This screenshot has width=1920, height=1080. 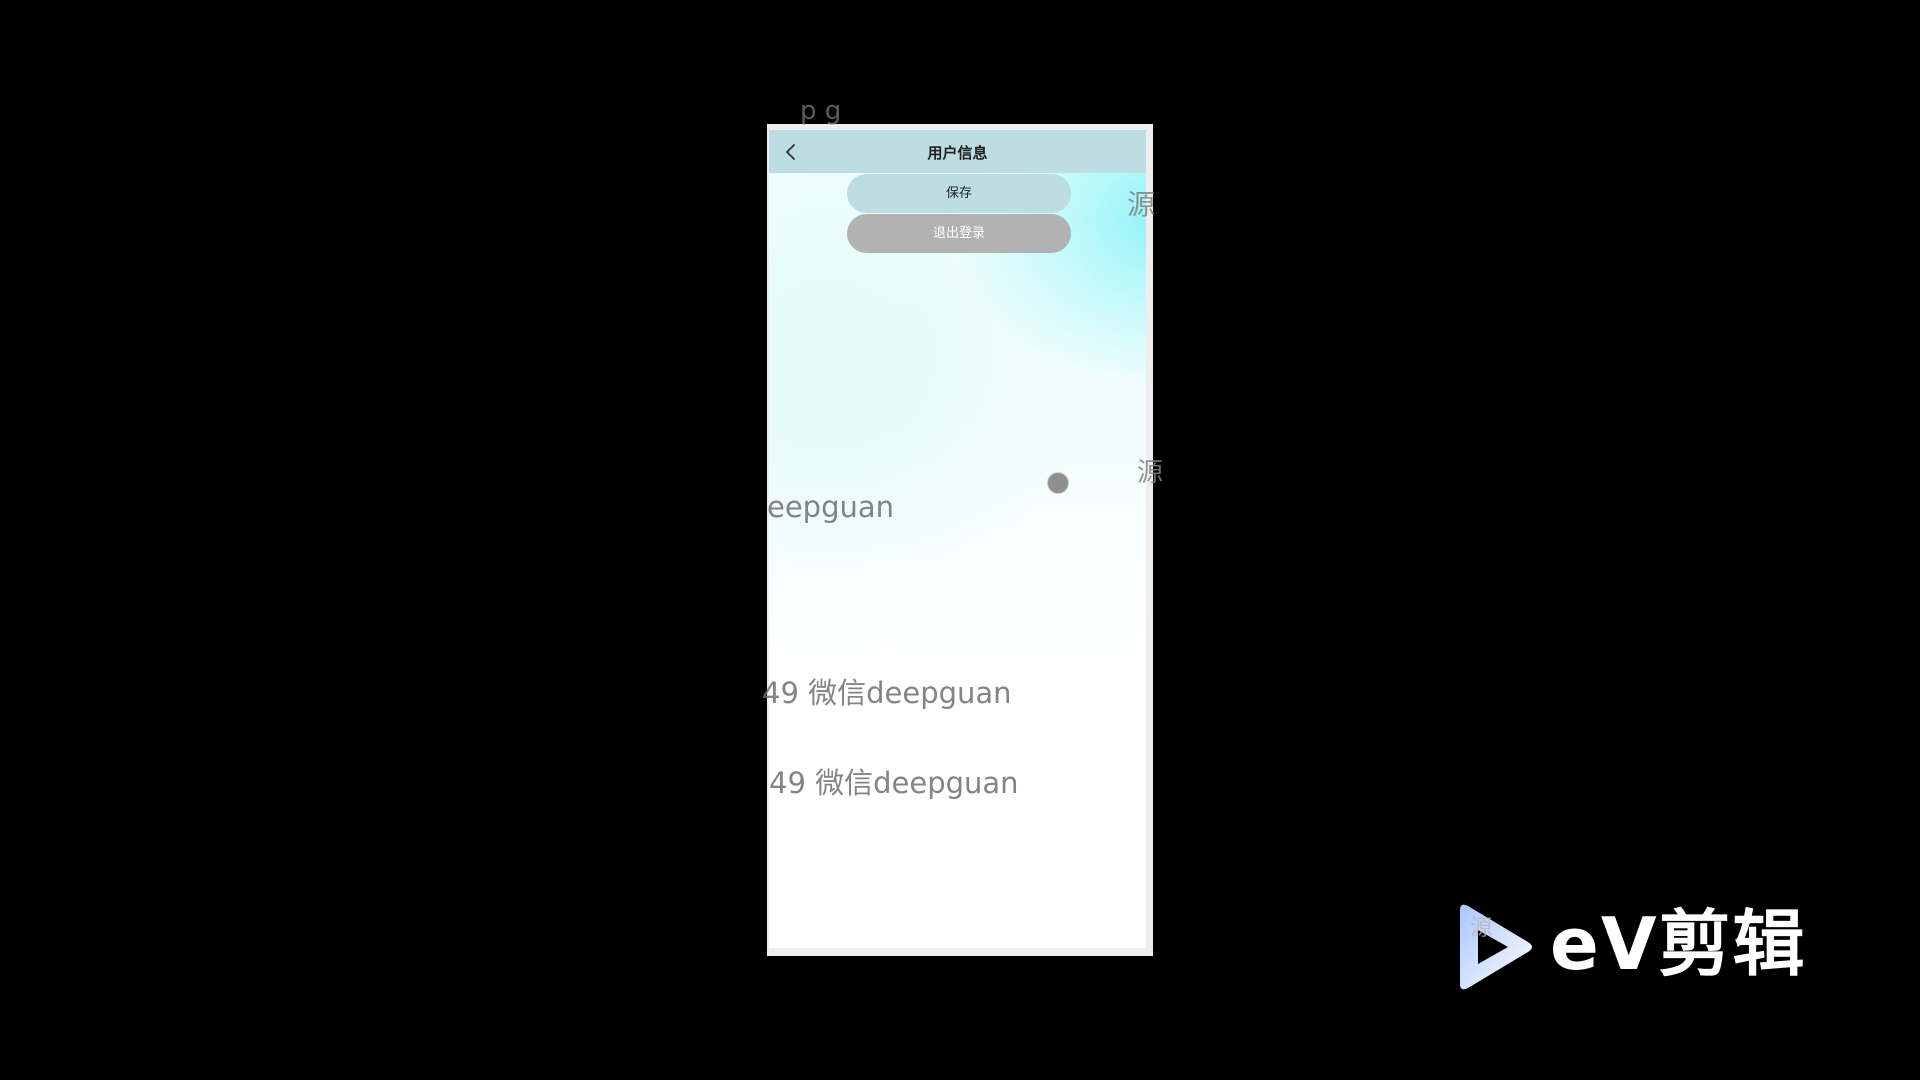 What do you see at coordinates (959, 193) in the screenshot?
I see `save-button: 保存` at bounding box center [959, 193].